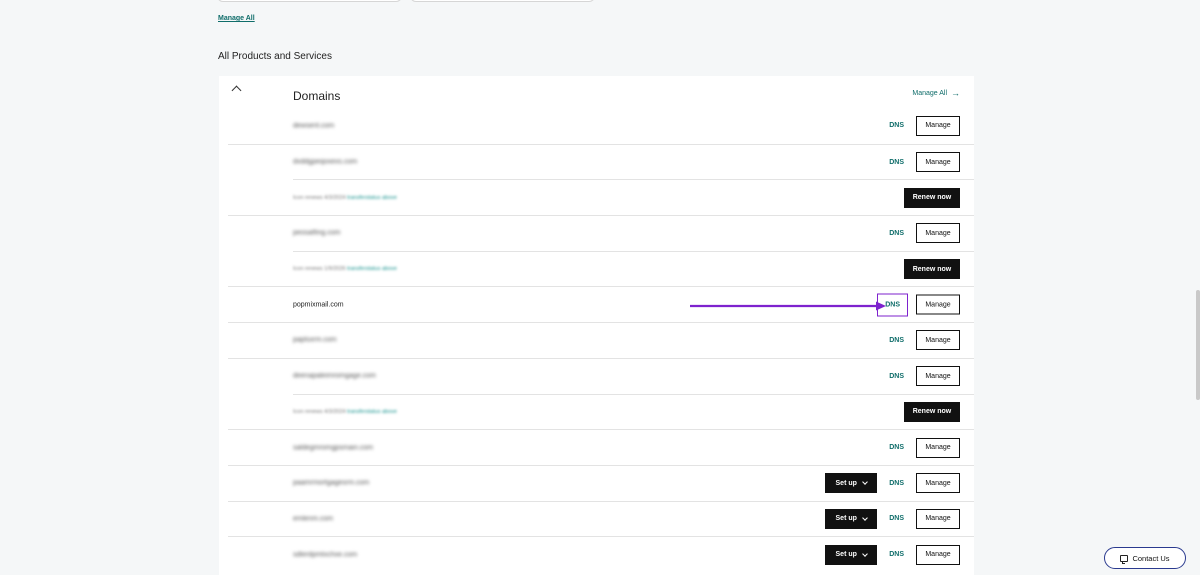 The image size is (1200, 575). Describe the element at coordinates (313, 518) in the screenshot. I see `domain-name: emlenm.com` at that location.